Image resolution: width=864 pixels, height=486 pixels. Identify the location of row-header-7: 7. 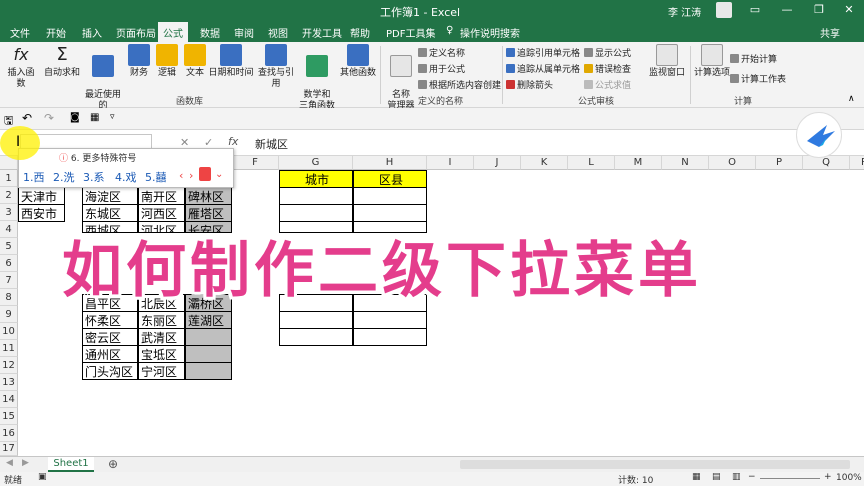
(9, 280).